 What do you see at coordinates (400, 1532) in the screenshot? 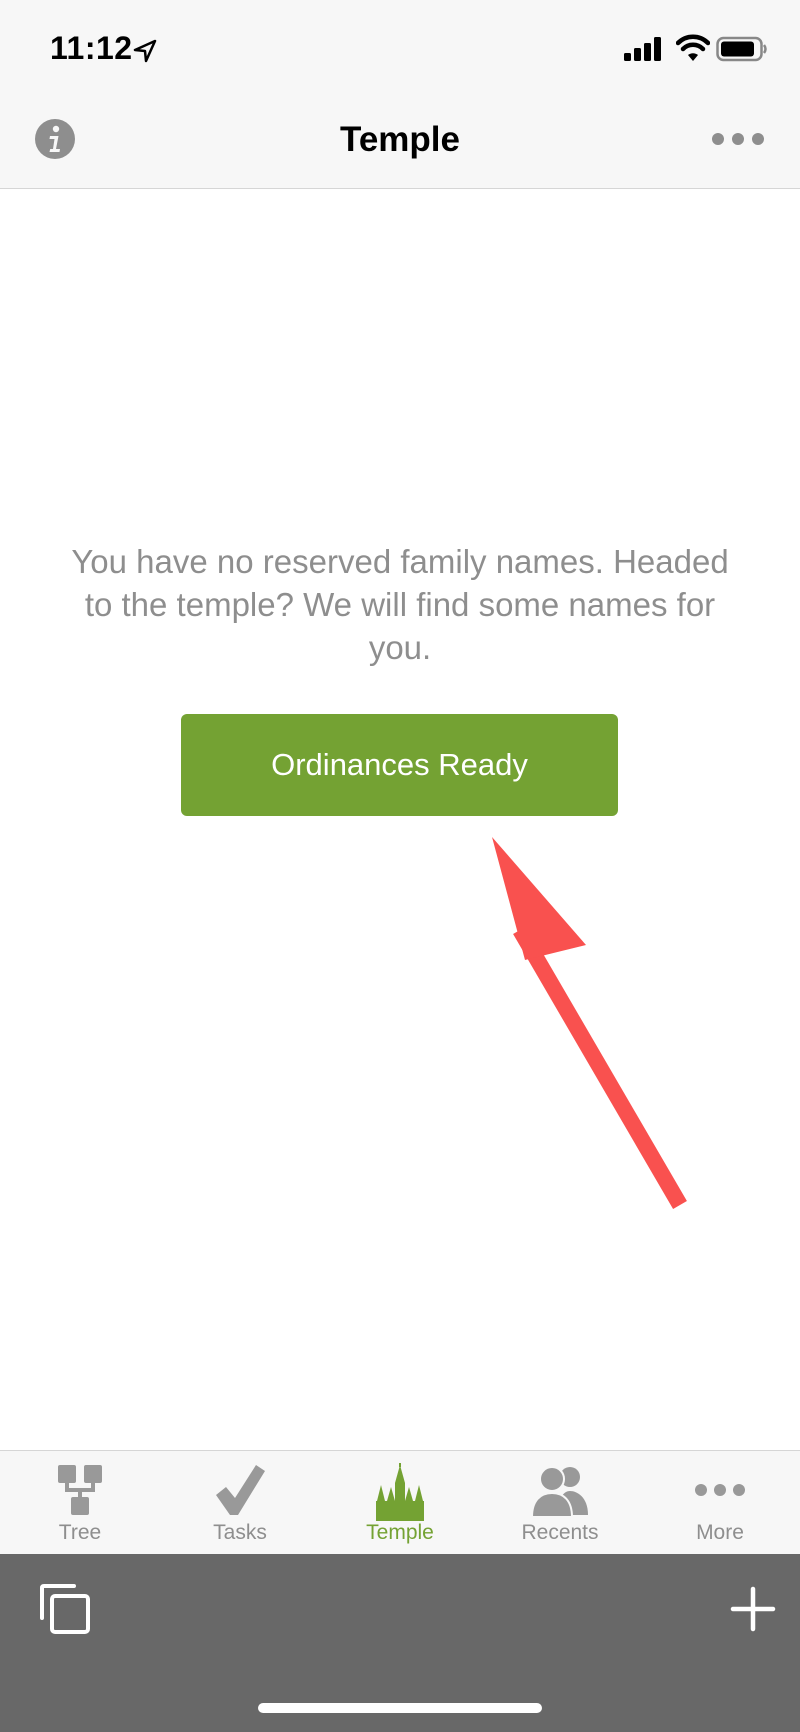
I see `tab-label: Temple` at bounding box center [400, 1532].